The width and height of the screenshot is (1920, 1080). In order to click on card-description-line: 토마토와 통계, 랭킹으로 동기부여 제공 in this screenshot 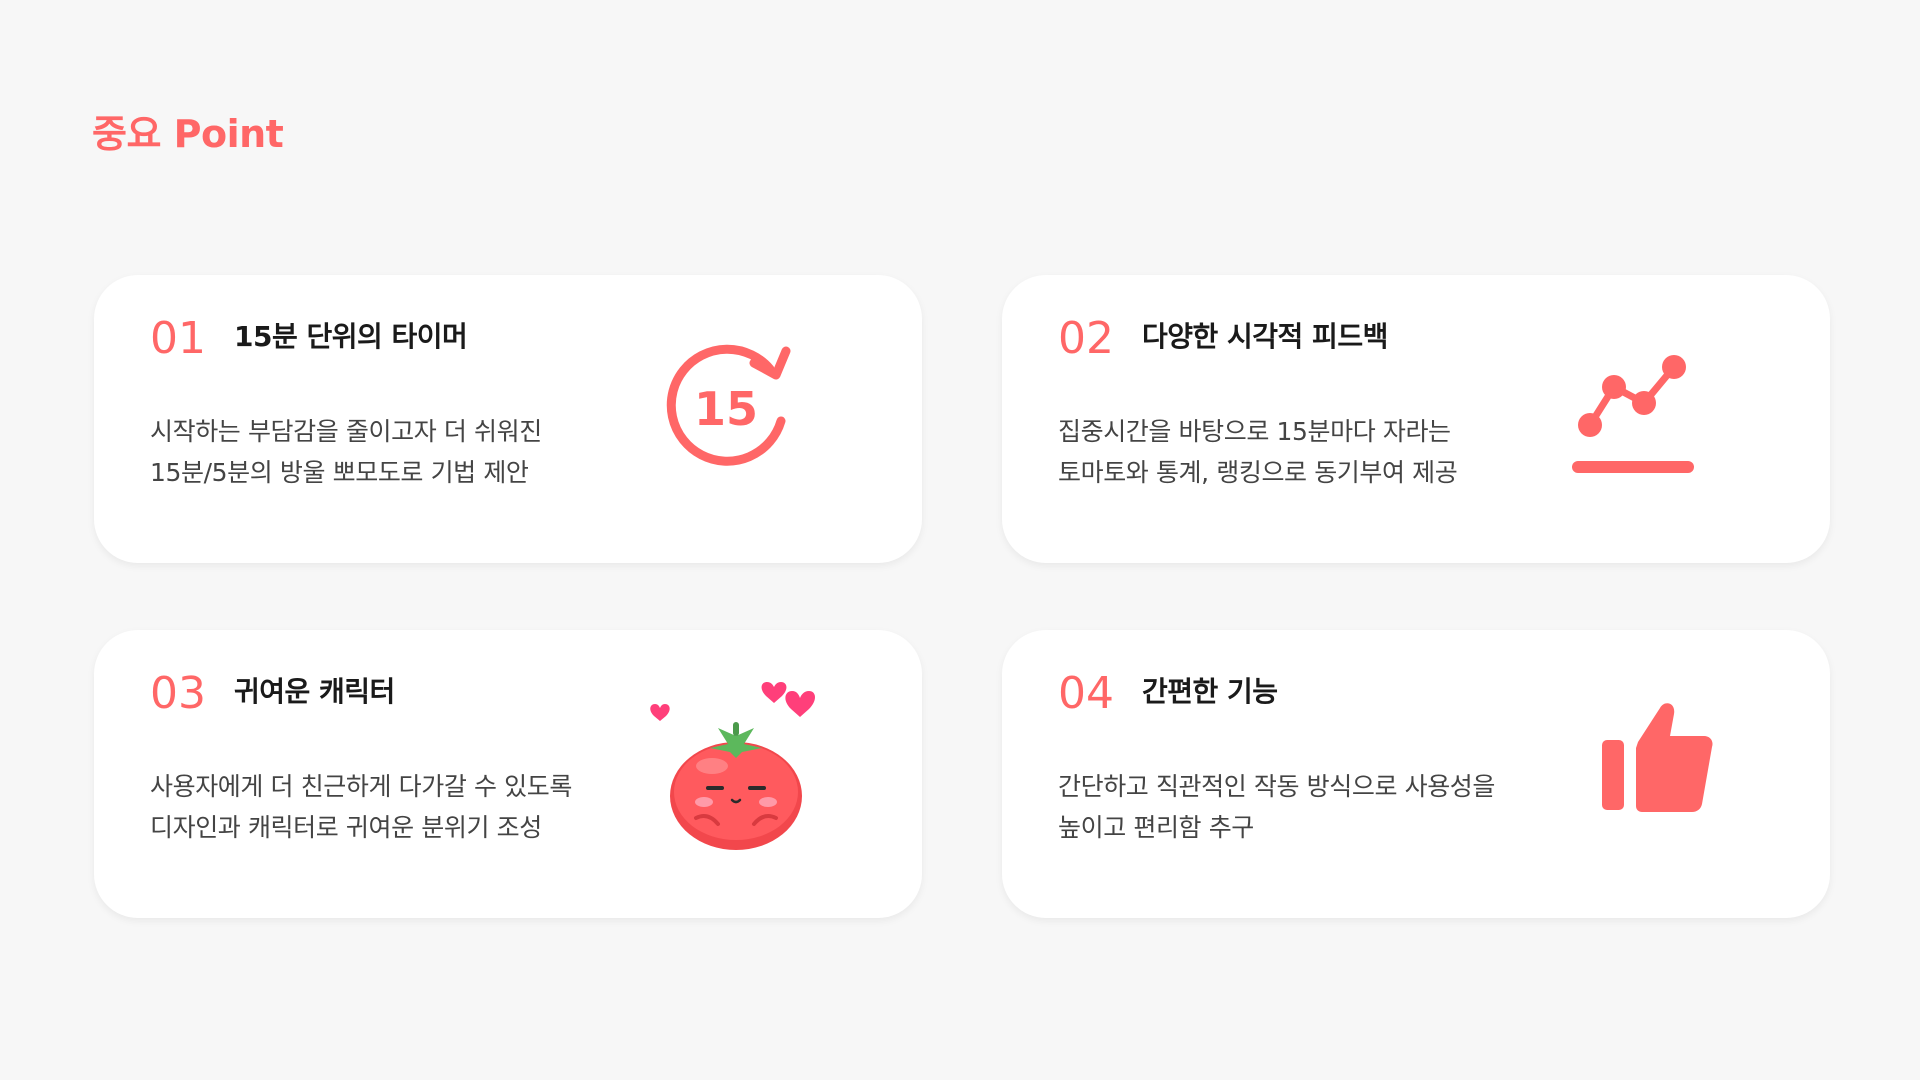, I will do `click(1258, 472)`.